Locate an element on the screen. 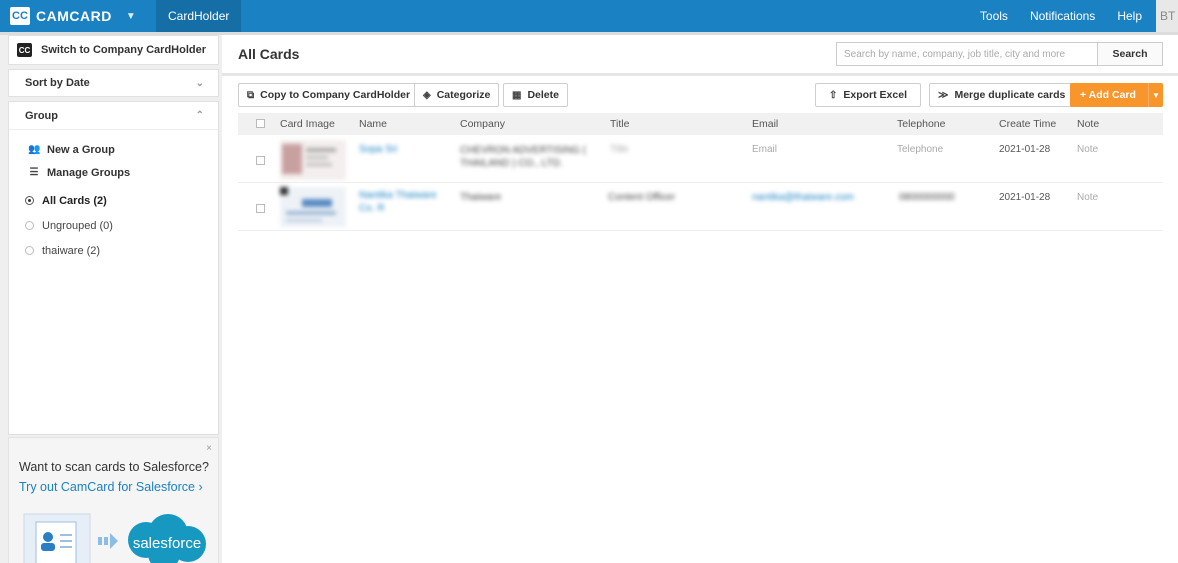 The width and height of the screenshot is (1178, 563). delete-button: ▦ Delete is located at coordinates (535, 95).